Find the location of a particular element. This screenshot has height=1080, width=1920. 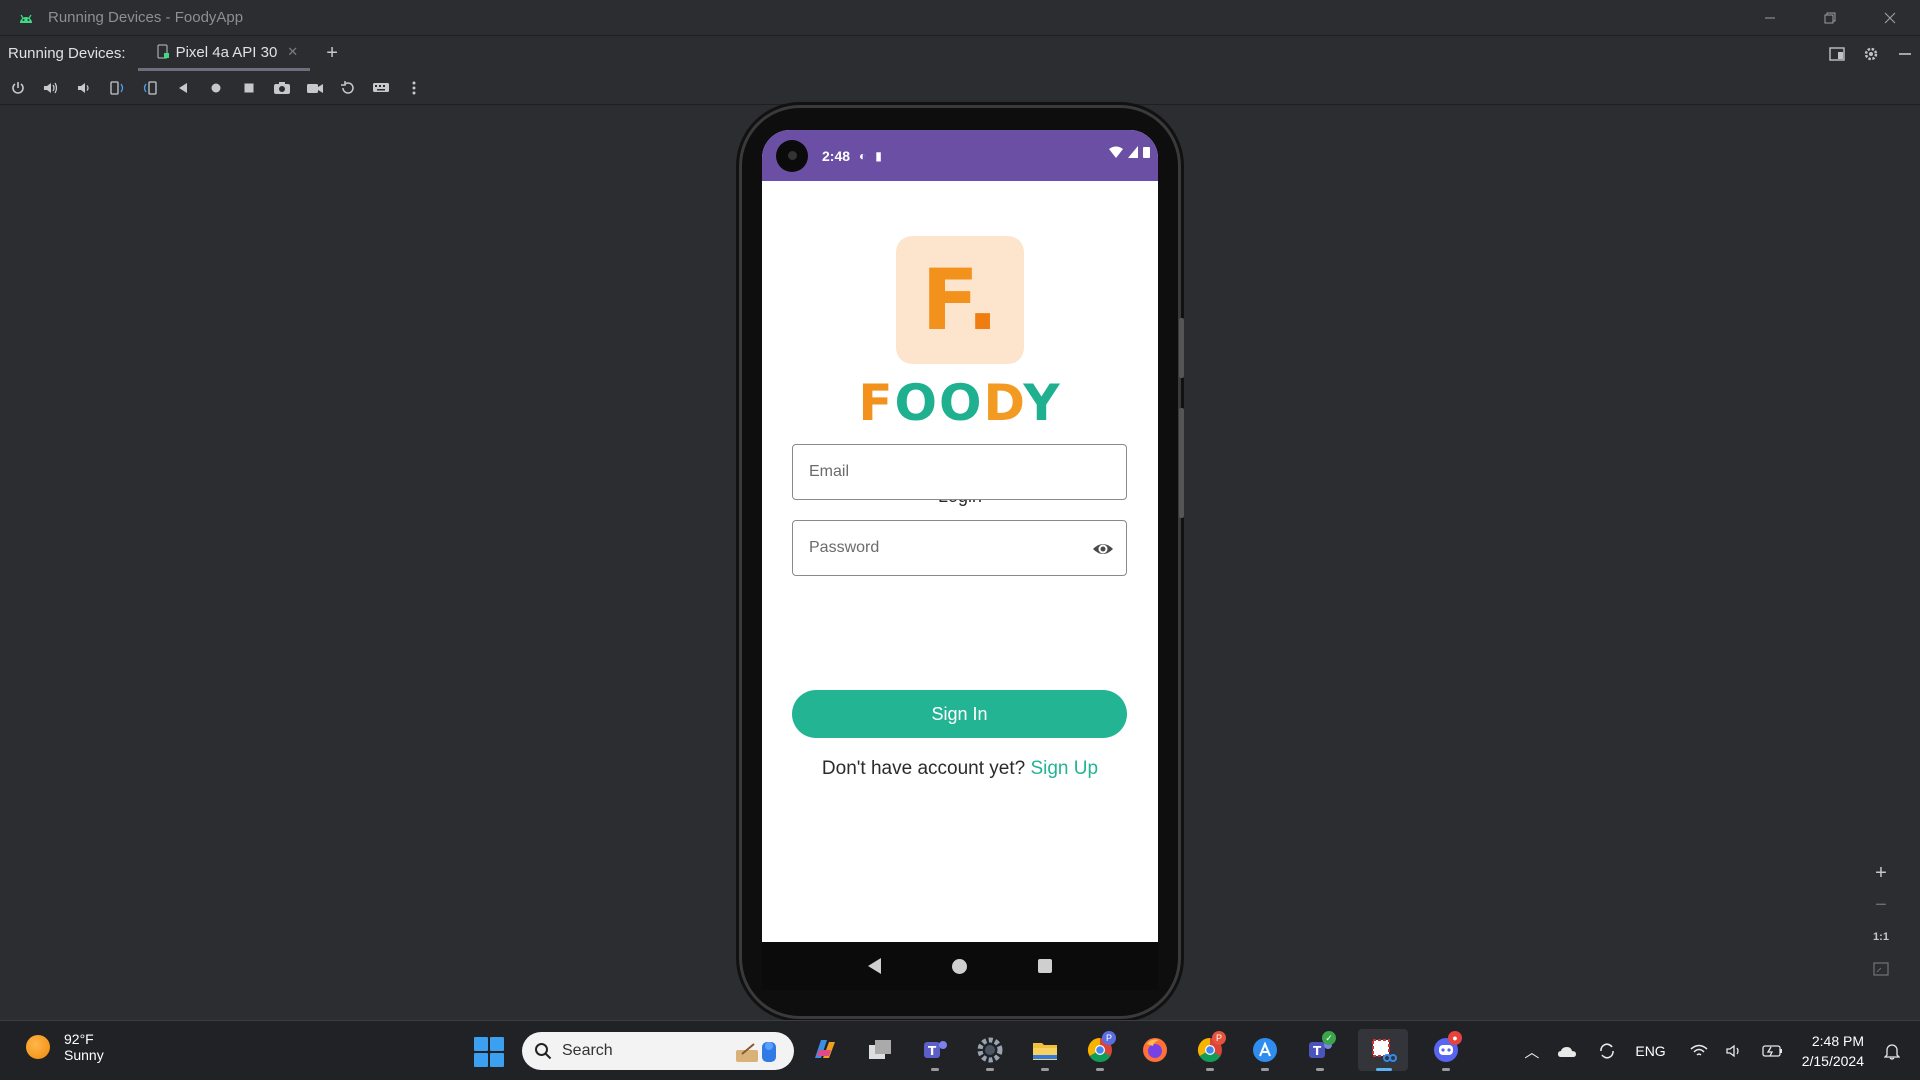

copilot-app is located at coordinates (825, 1050).